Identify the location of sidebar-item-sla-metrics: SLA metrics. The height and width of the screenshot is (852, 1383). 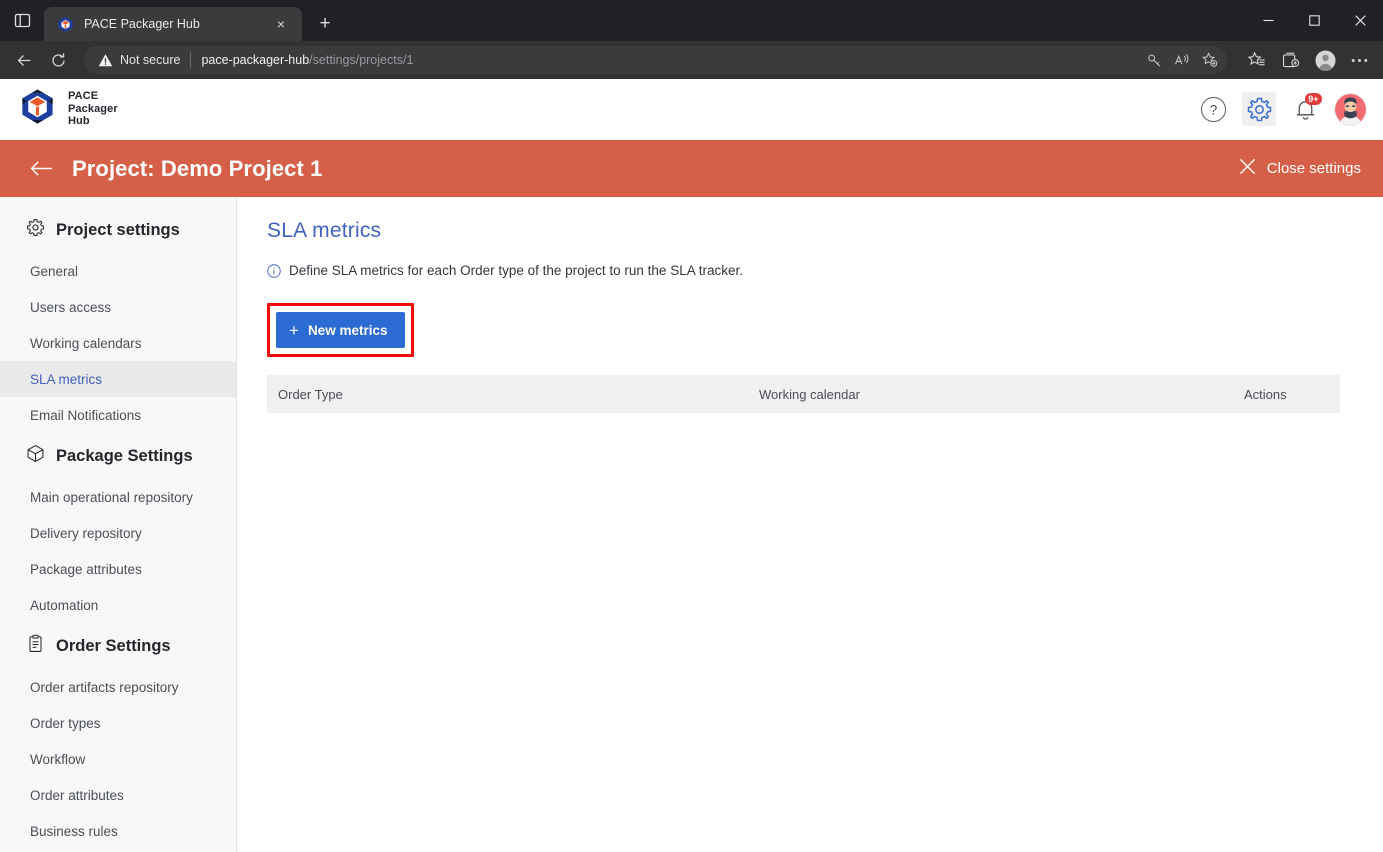
(118, 379).